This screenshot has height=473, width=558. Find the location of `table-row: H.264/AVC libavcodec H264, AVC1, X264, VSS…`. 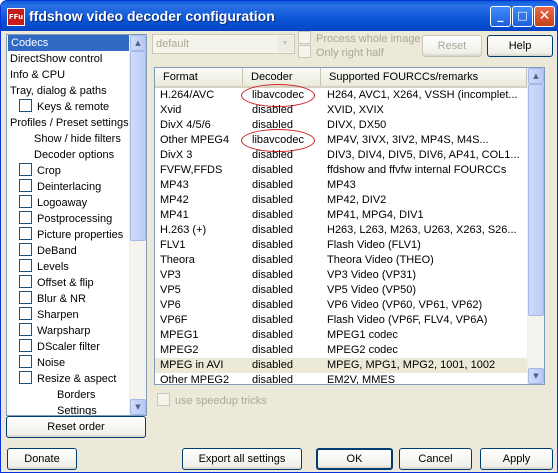

table-row: H.264/AVC libavcodec H264, AVC1, X264, VSS… is located at coordinates (341, 95).